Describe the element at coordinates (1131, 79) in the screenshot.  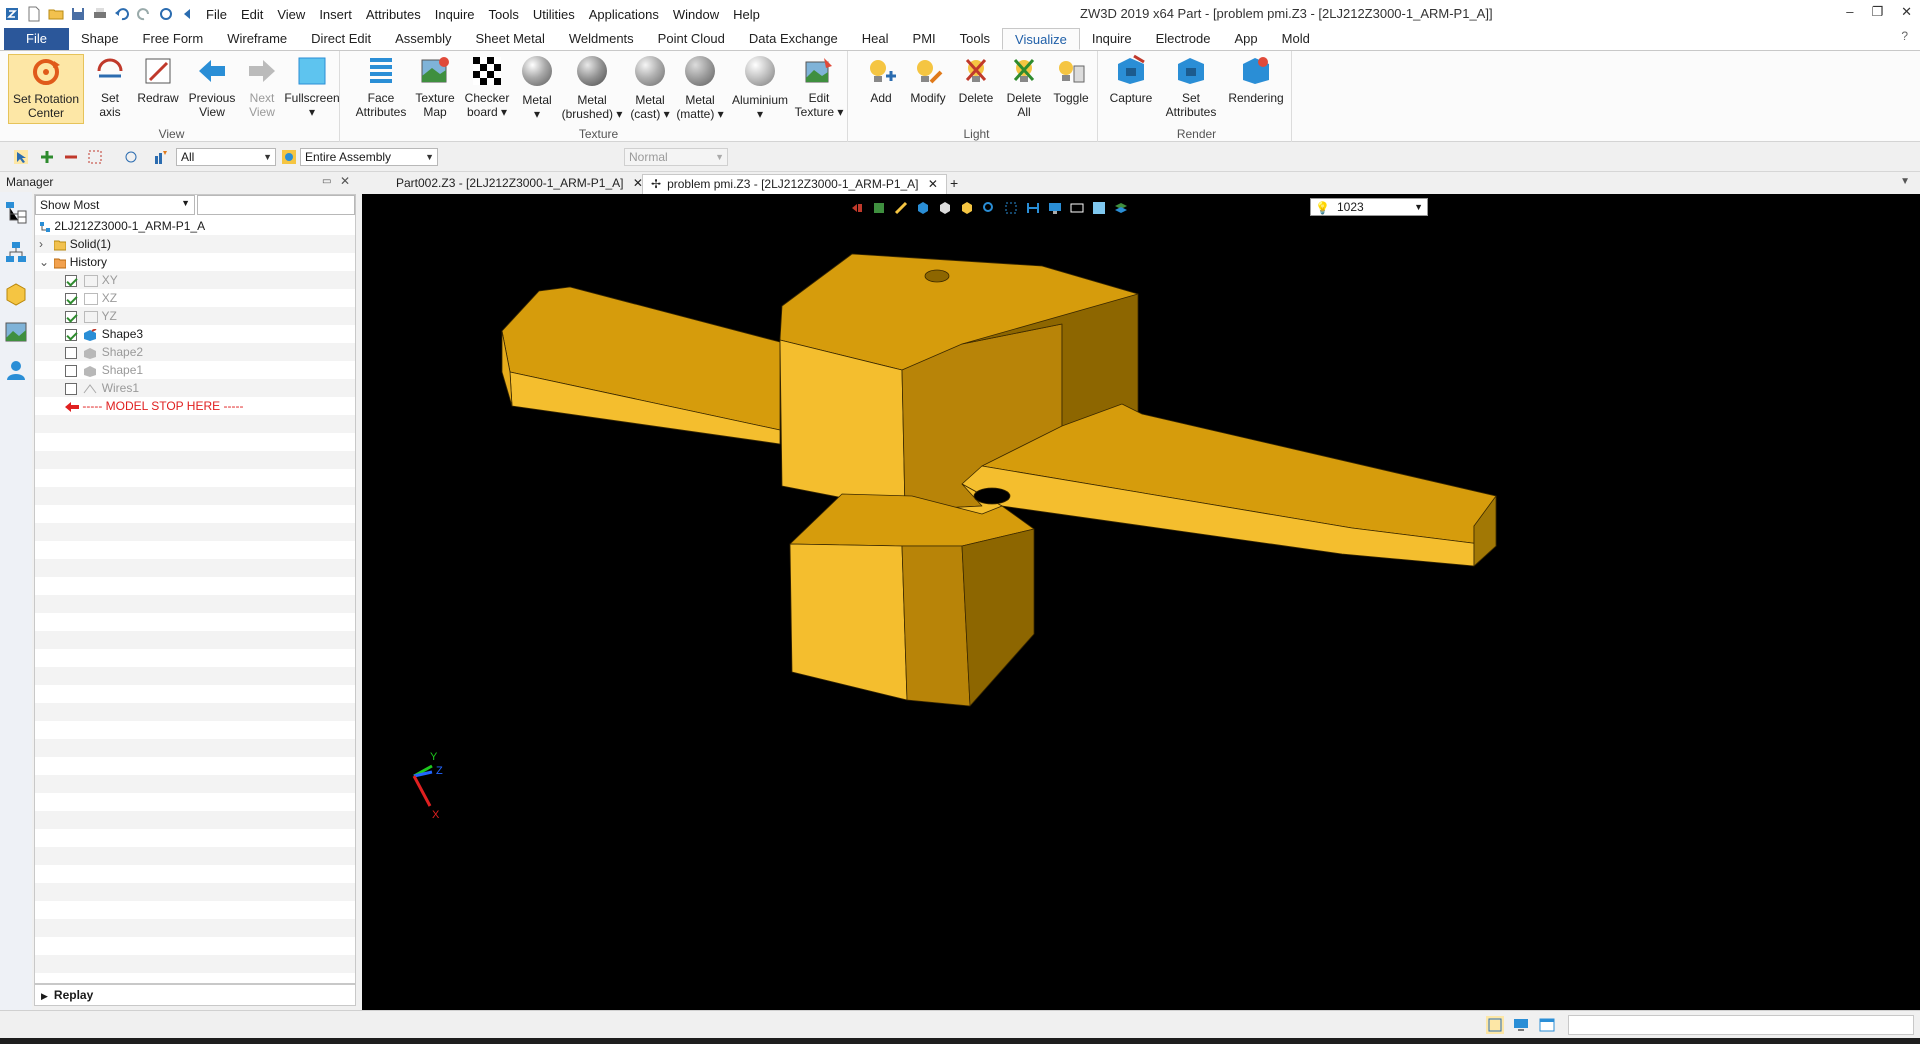
I see `capture-button: Capture` at that location.